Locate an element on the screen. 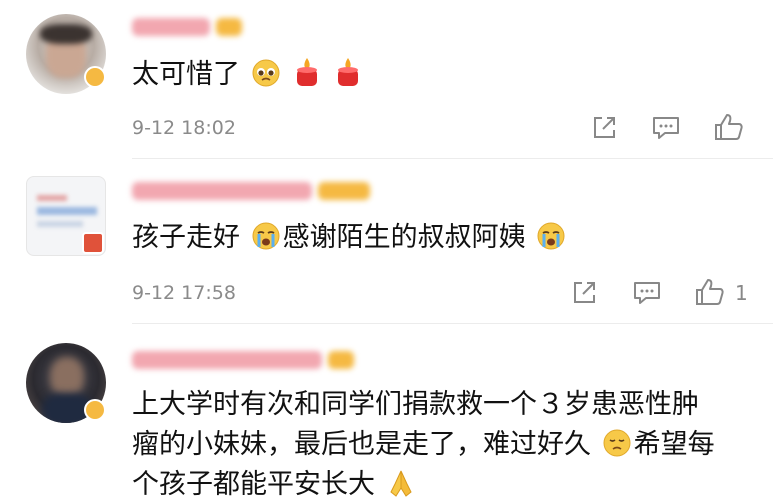  comment-time: 9-12 18:02 is located at coordinates (184, 128).